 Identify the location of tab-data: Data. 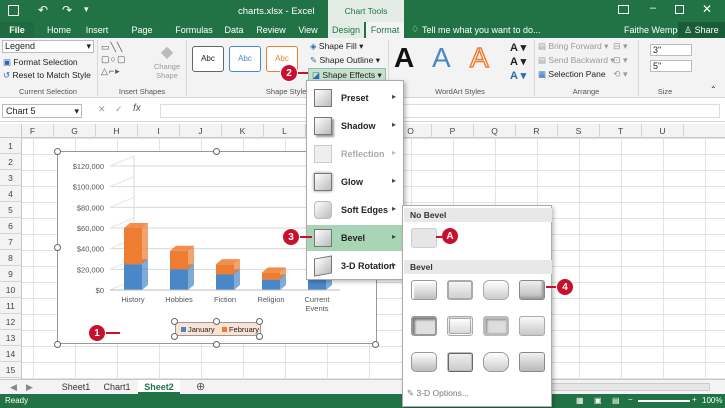
(234, 30).